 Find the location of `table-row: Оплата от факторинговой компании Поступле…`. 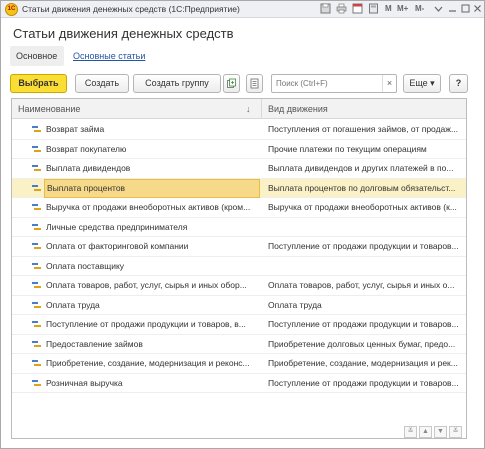

table-row: Оплата от факторинговой компании Поступле… is located at coordinates (239, 247).